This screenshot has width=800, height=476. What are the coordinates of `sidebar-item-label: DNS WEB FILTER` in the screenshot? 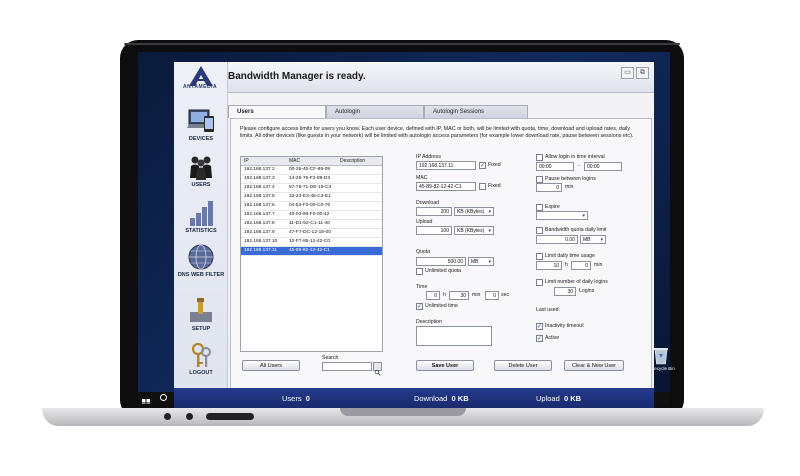 It's located at (201, 275).